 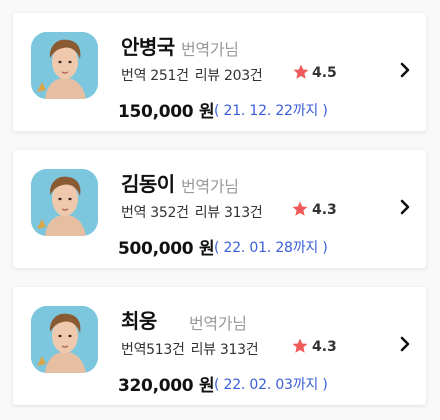 I want to click on deadline: ( 21. 12. 22까지 ), so click(x=271, y=111).